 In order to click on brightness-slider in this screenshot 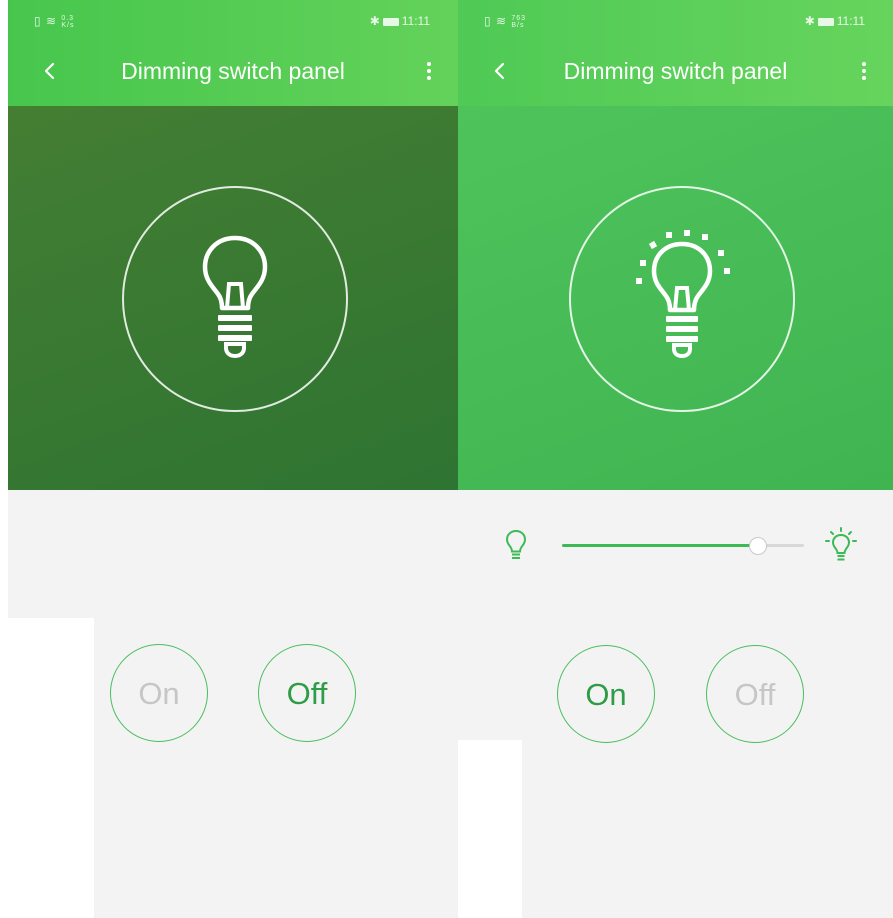, I will do `click(683, 546)`.